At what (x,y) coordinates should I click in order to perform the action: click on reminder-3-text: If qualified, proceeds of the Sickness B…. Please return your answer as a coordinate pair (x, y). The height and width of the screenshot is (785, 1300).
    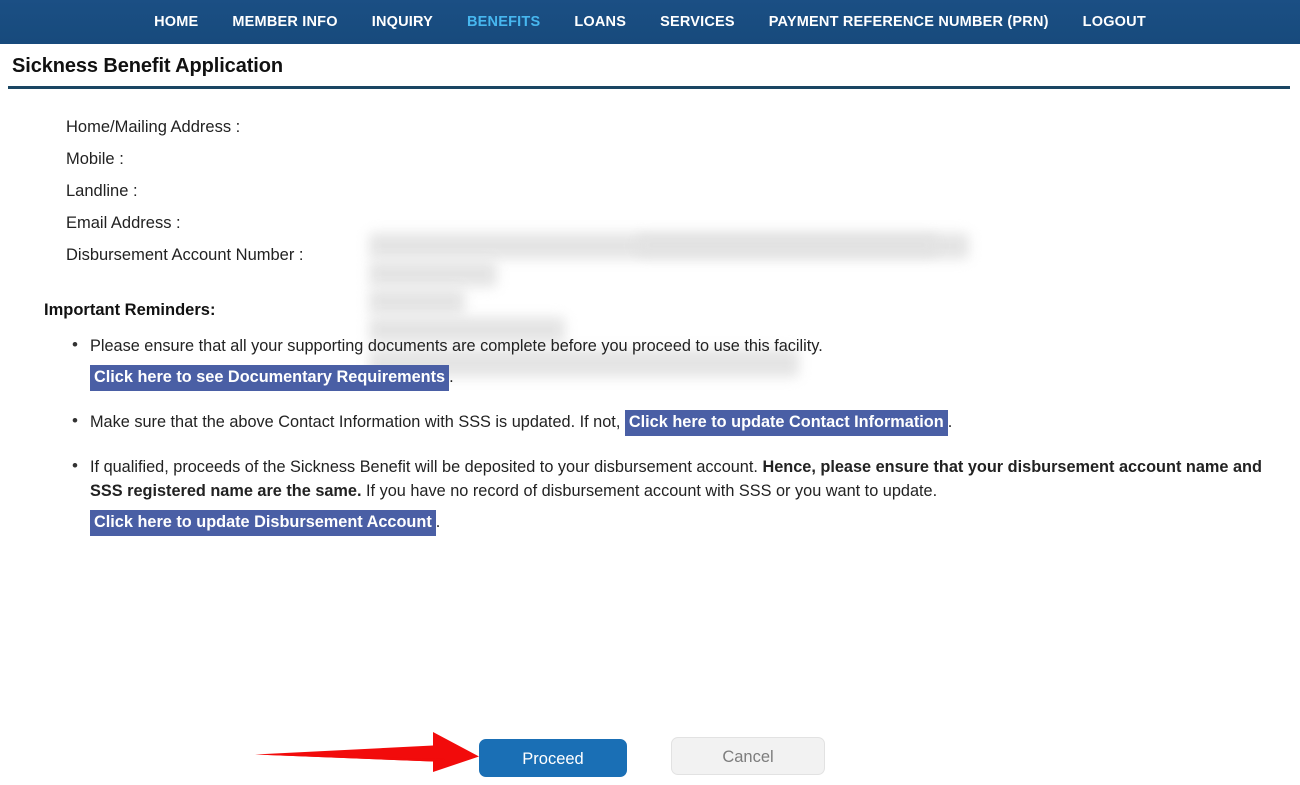
    Looking at the image, I should click on (424, 467).